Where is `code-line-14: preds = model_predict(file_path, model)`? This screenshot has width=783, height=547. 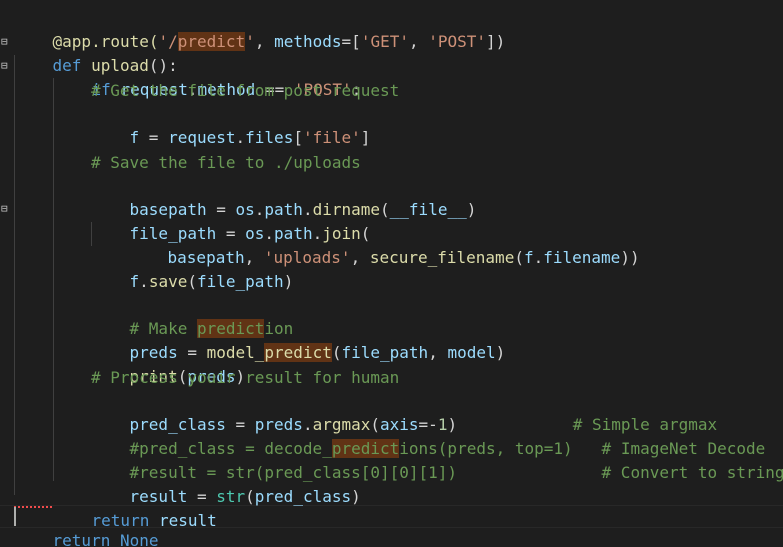
code-line-14: preds = model_predict(file_path, model) is located at coordinates (298, 340).